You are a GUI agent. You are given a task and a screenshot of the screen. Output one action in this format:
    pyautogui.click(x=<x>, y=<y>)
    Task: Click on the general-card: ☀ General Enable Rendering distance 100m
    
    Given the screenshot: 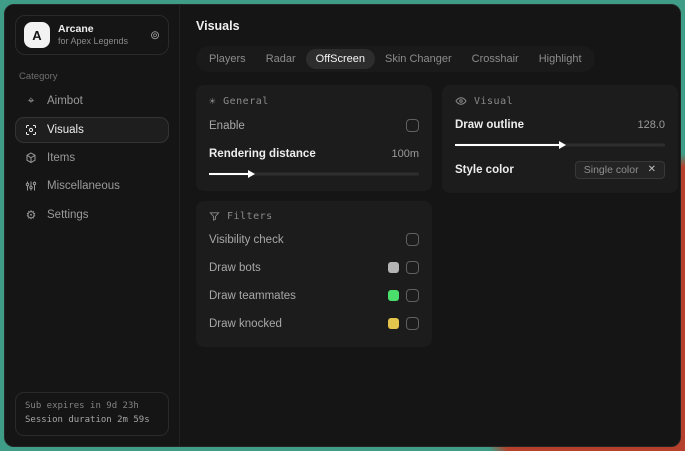 What is the action you would take?
    pyautogui.click(x=314, y=138)
    